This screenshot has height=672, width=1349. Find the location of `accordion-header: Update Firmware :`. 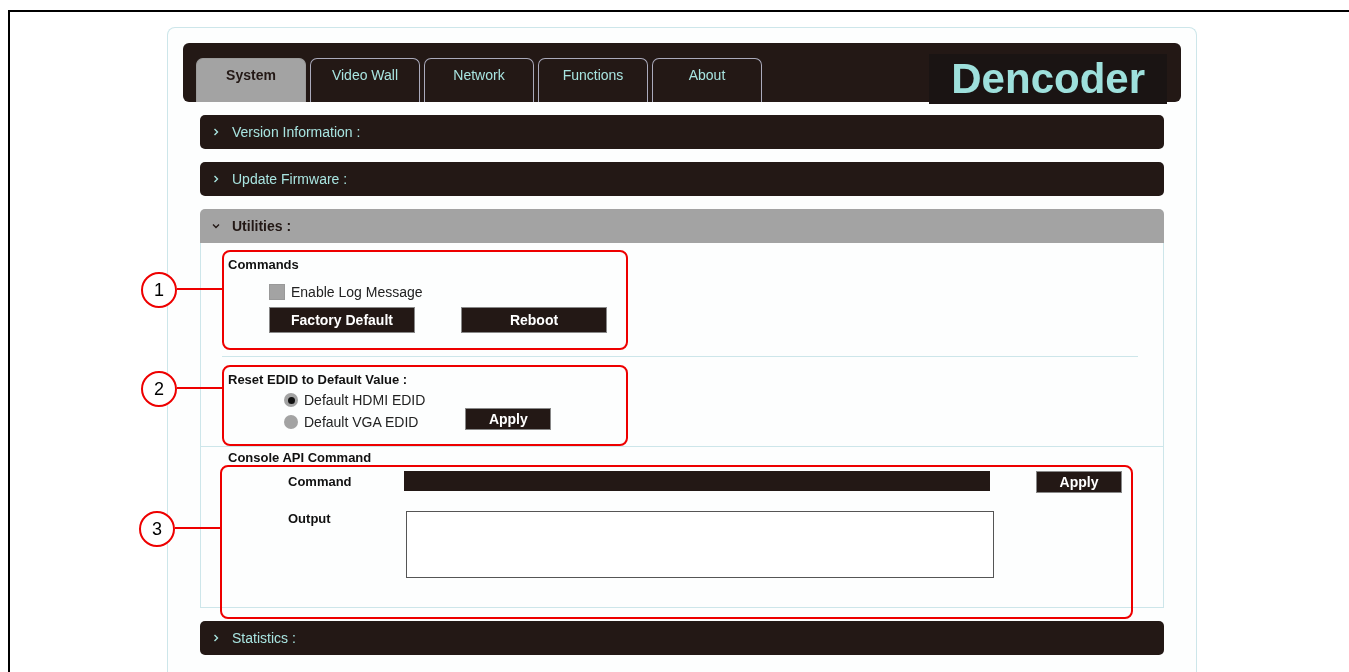

accordion-header: Update Firmware : is located at coordinates (682, 179).